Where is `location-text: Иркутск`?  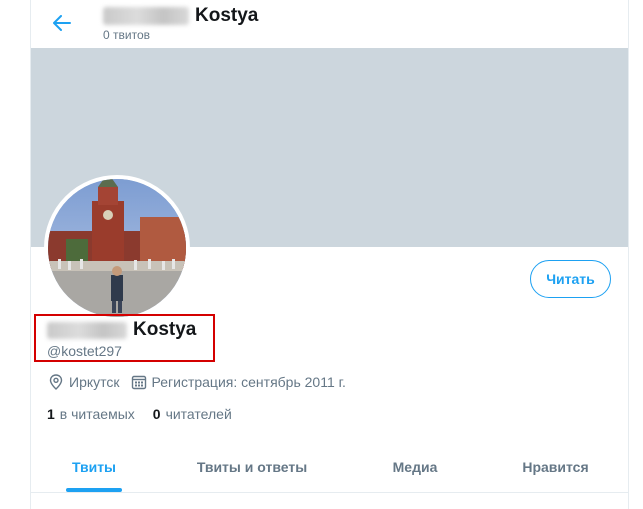 location-text: Иркутск is located at coordinates (94, 382).